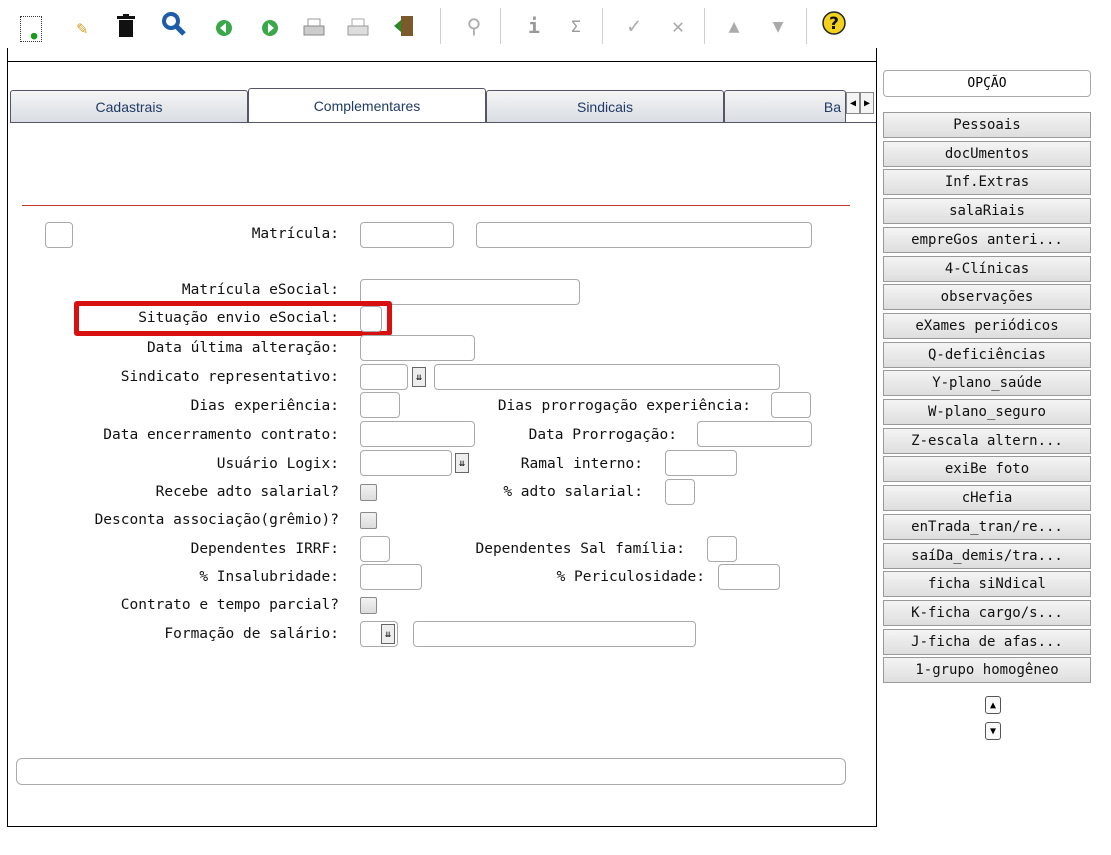 The width and height of the screenshot is (1111, 855). What do you see at coordinates (129, 106) in the screenshot?
I see `tab-cadastrais: Cadastrais` at bounding box center [129, 106].